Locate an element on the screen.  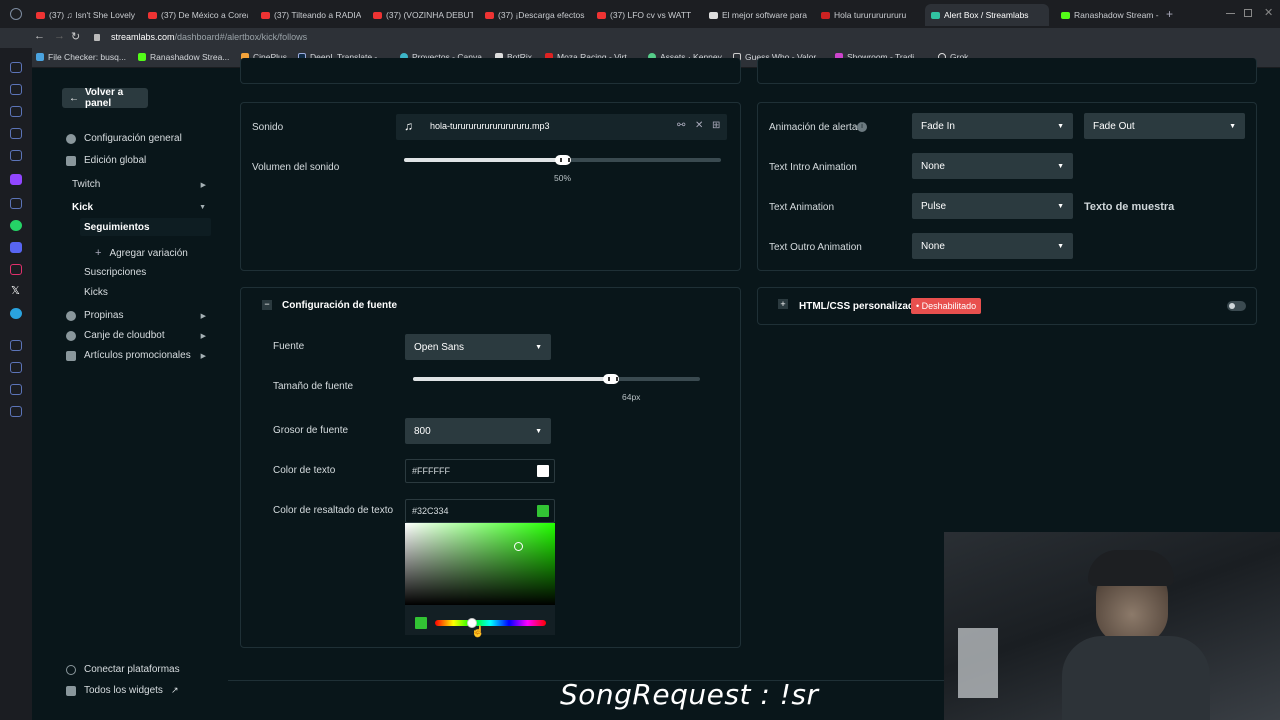
link-icon is located at coordinates (71, 669).